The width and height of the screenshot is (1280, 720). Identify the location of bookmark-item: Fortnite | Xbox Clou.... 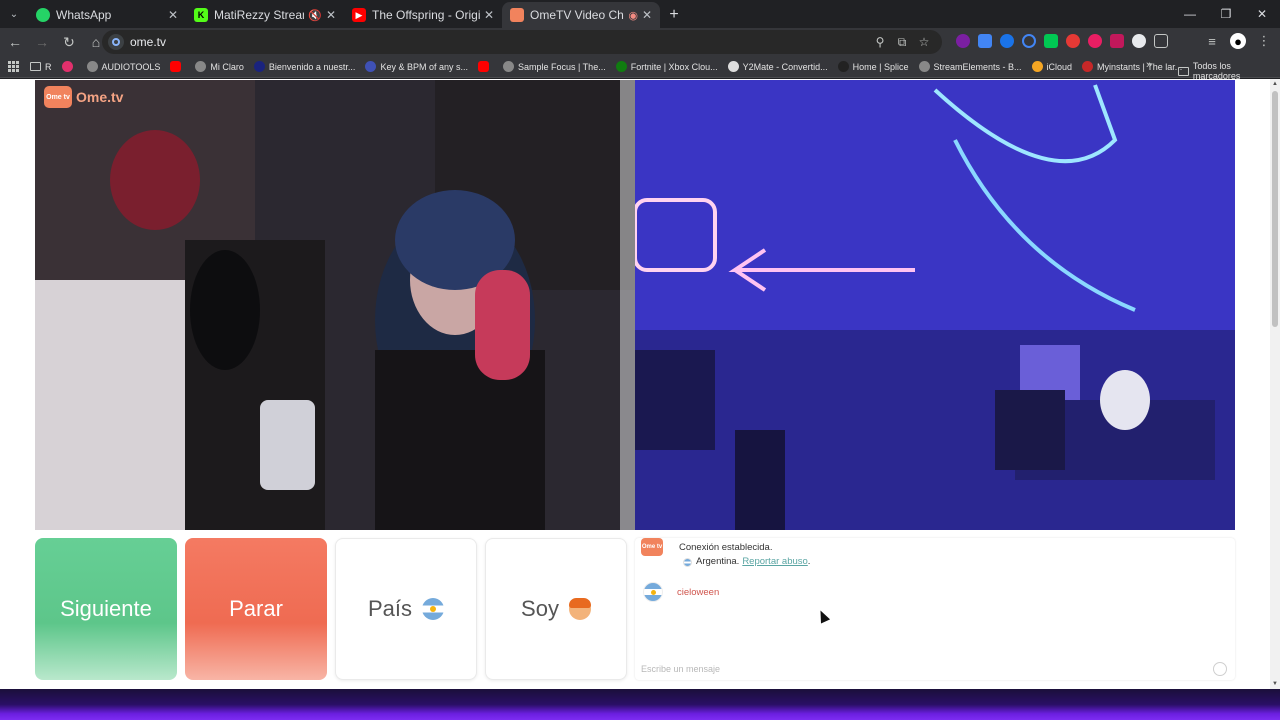
(666, 66).